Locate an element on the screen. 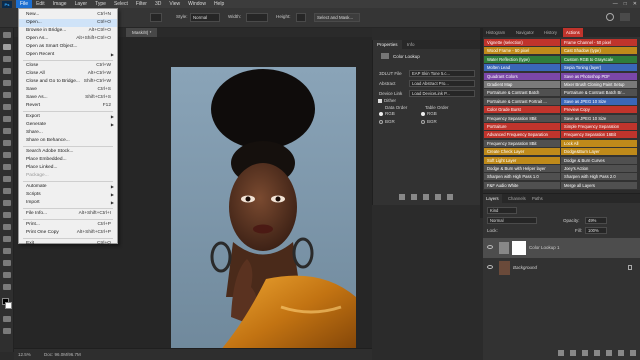 The width and height of the screenshot is (640, 360). link-layers-icon is located at coordinates (561, 353).